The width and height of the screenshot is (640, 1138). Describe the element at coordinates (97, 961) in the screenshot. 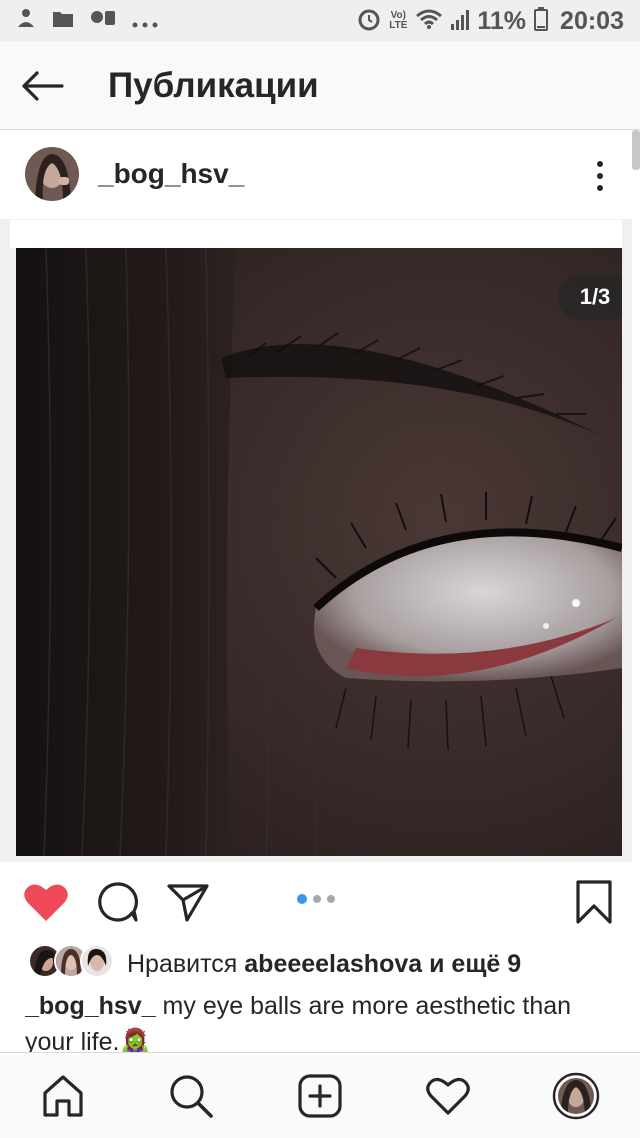

I see `liker-avatar` at that location.